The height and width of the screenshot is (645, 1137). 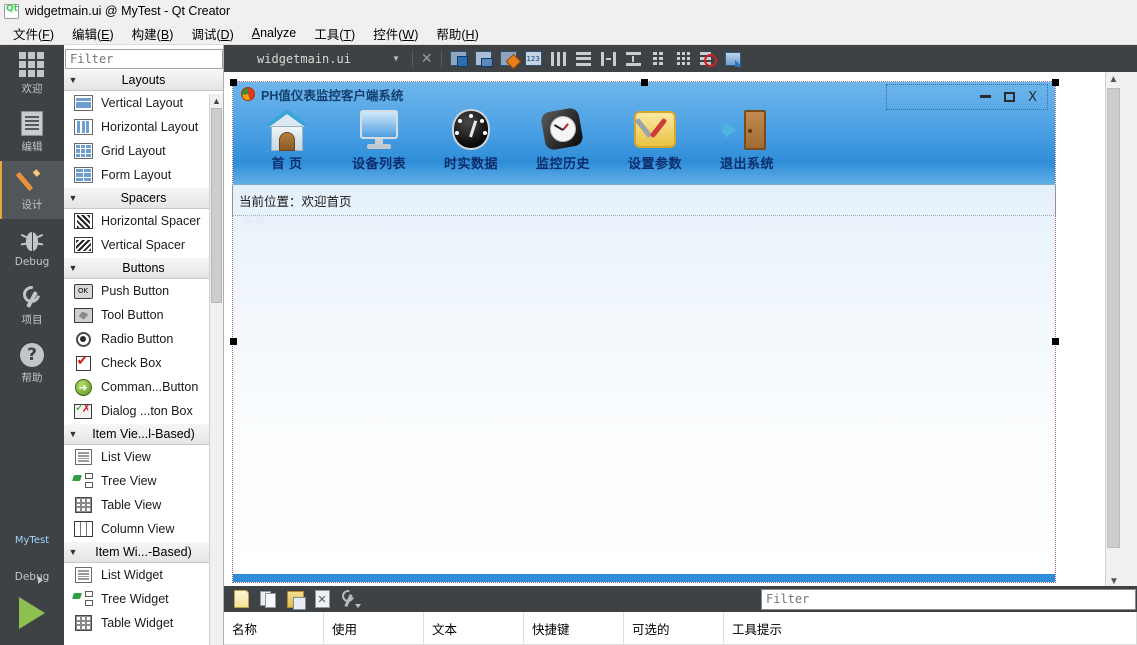 I want to click on column-header-text: 文本, so click(x=474, y=628).